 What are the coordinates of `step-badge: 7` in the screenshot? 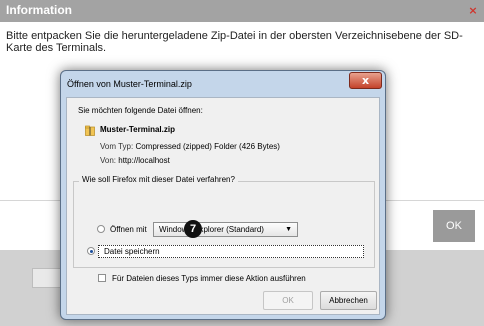 It's located at (193, 229).